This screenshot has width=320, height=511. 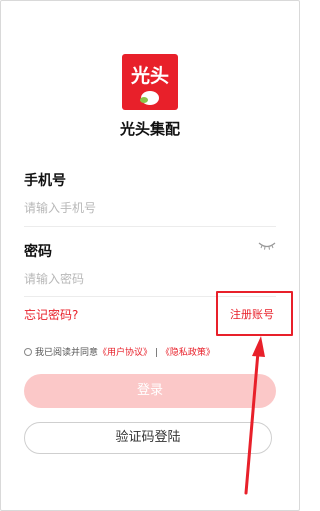 I want to click on user-agreement-link: 《用户协议》, so click(x=125, y=353).